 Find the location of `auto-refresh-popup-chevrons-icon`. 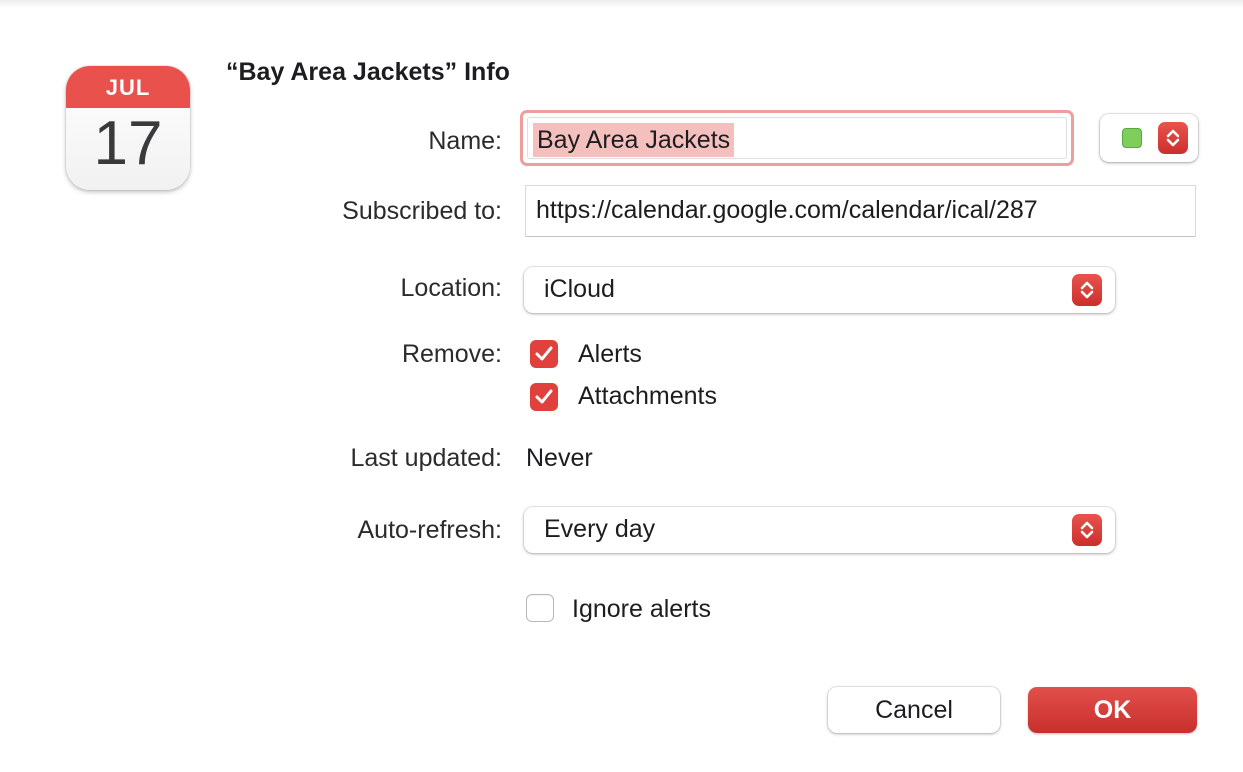

auto-refresh-popup-chevrons-icon is located at coordinates (1087, 530).